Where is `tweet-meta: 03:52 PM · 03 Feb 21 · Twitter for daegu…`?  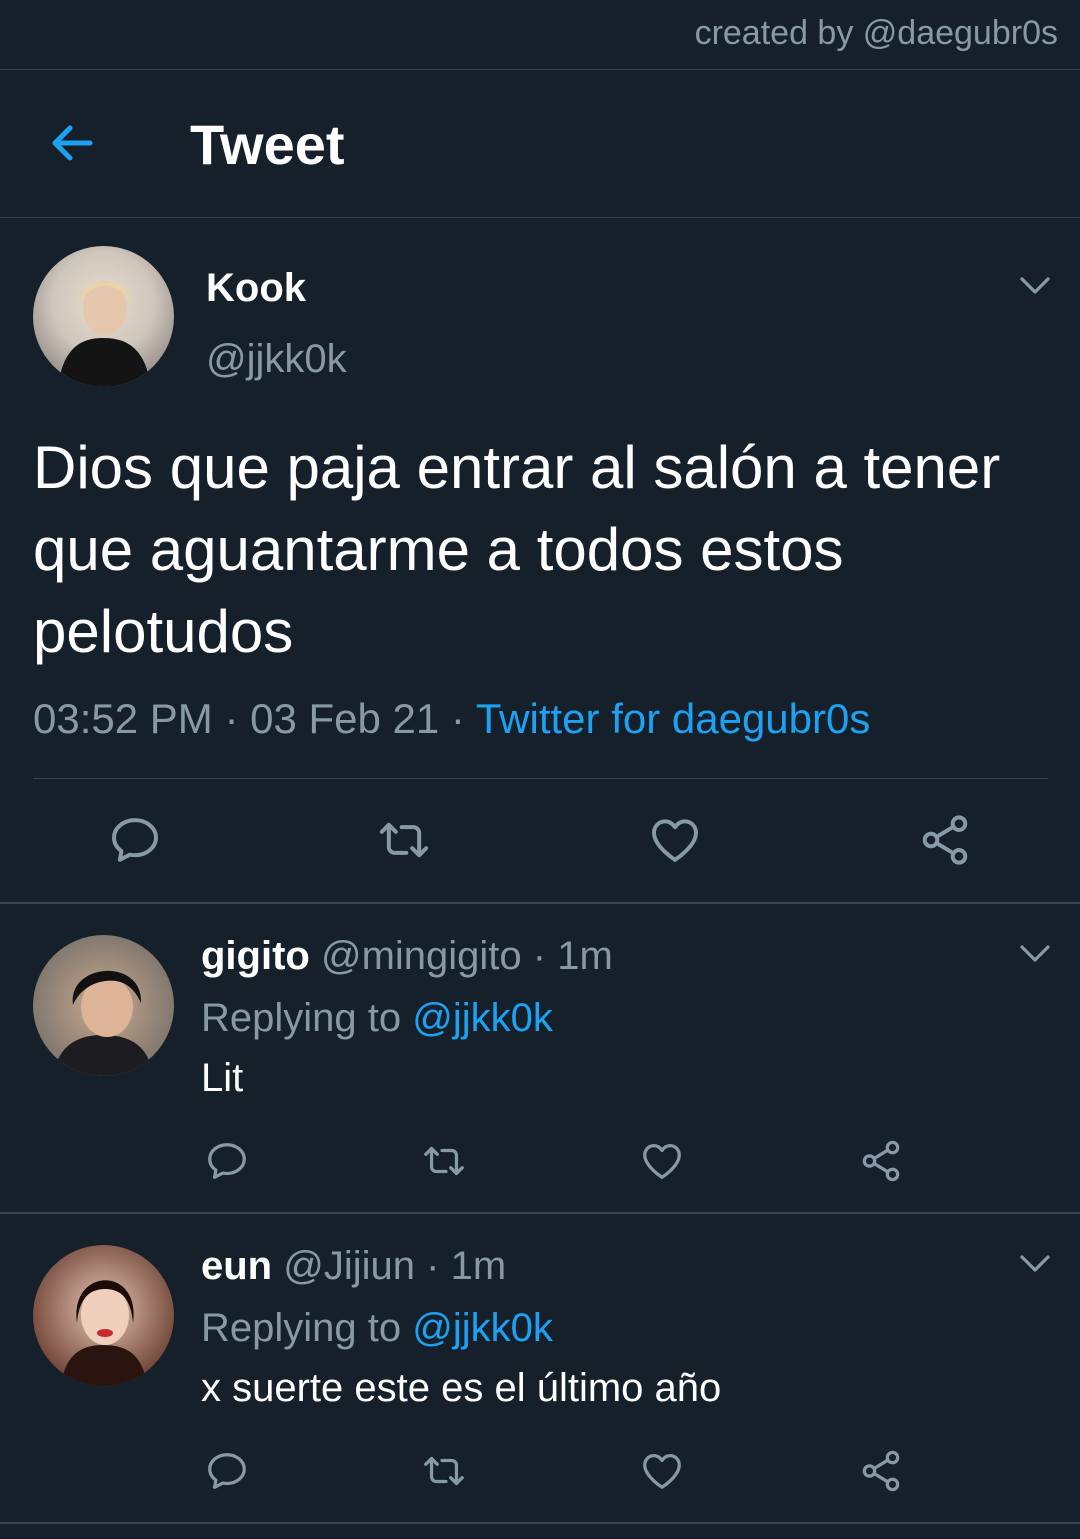
tweet-meta: 03:52 PM · 03 Feb 21 · Twitter for daegu… is located at coordinates (451, 719).